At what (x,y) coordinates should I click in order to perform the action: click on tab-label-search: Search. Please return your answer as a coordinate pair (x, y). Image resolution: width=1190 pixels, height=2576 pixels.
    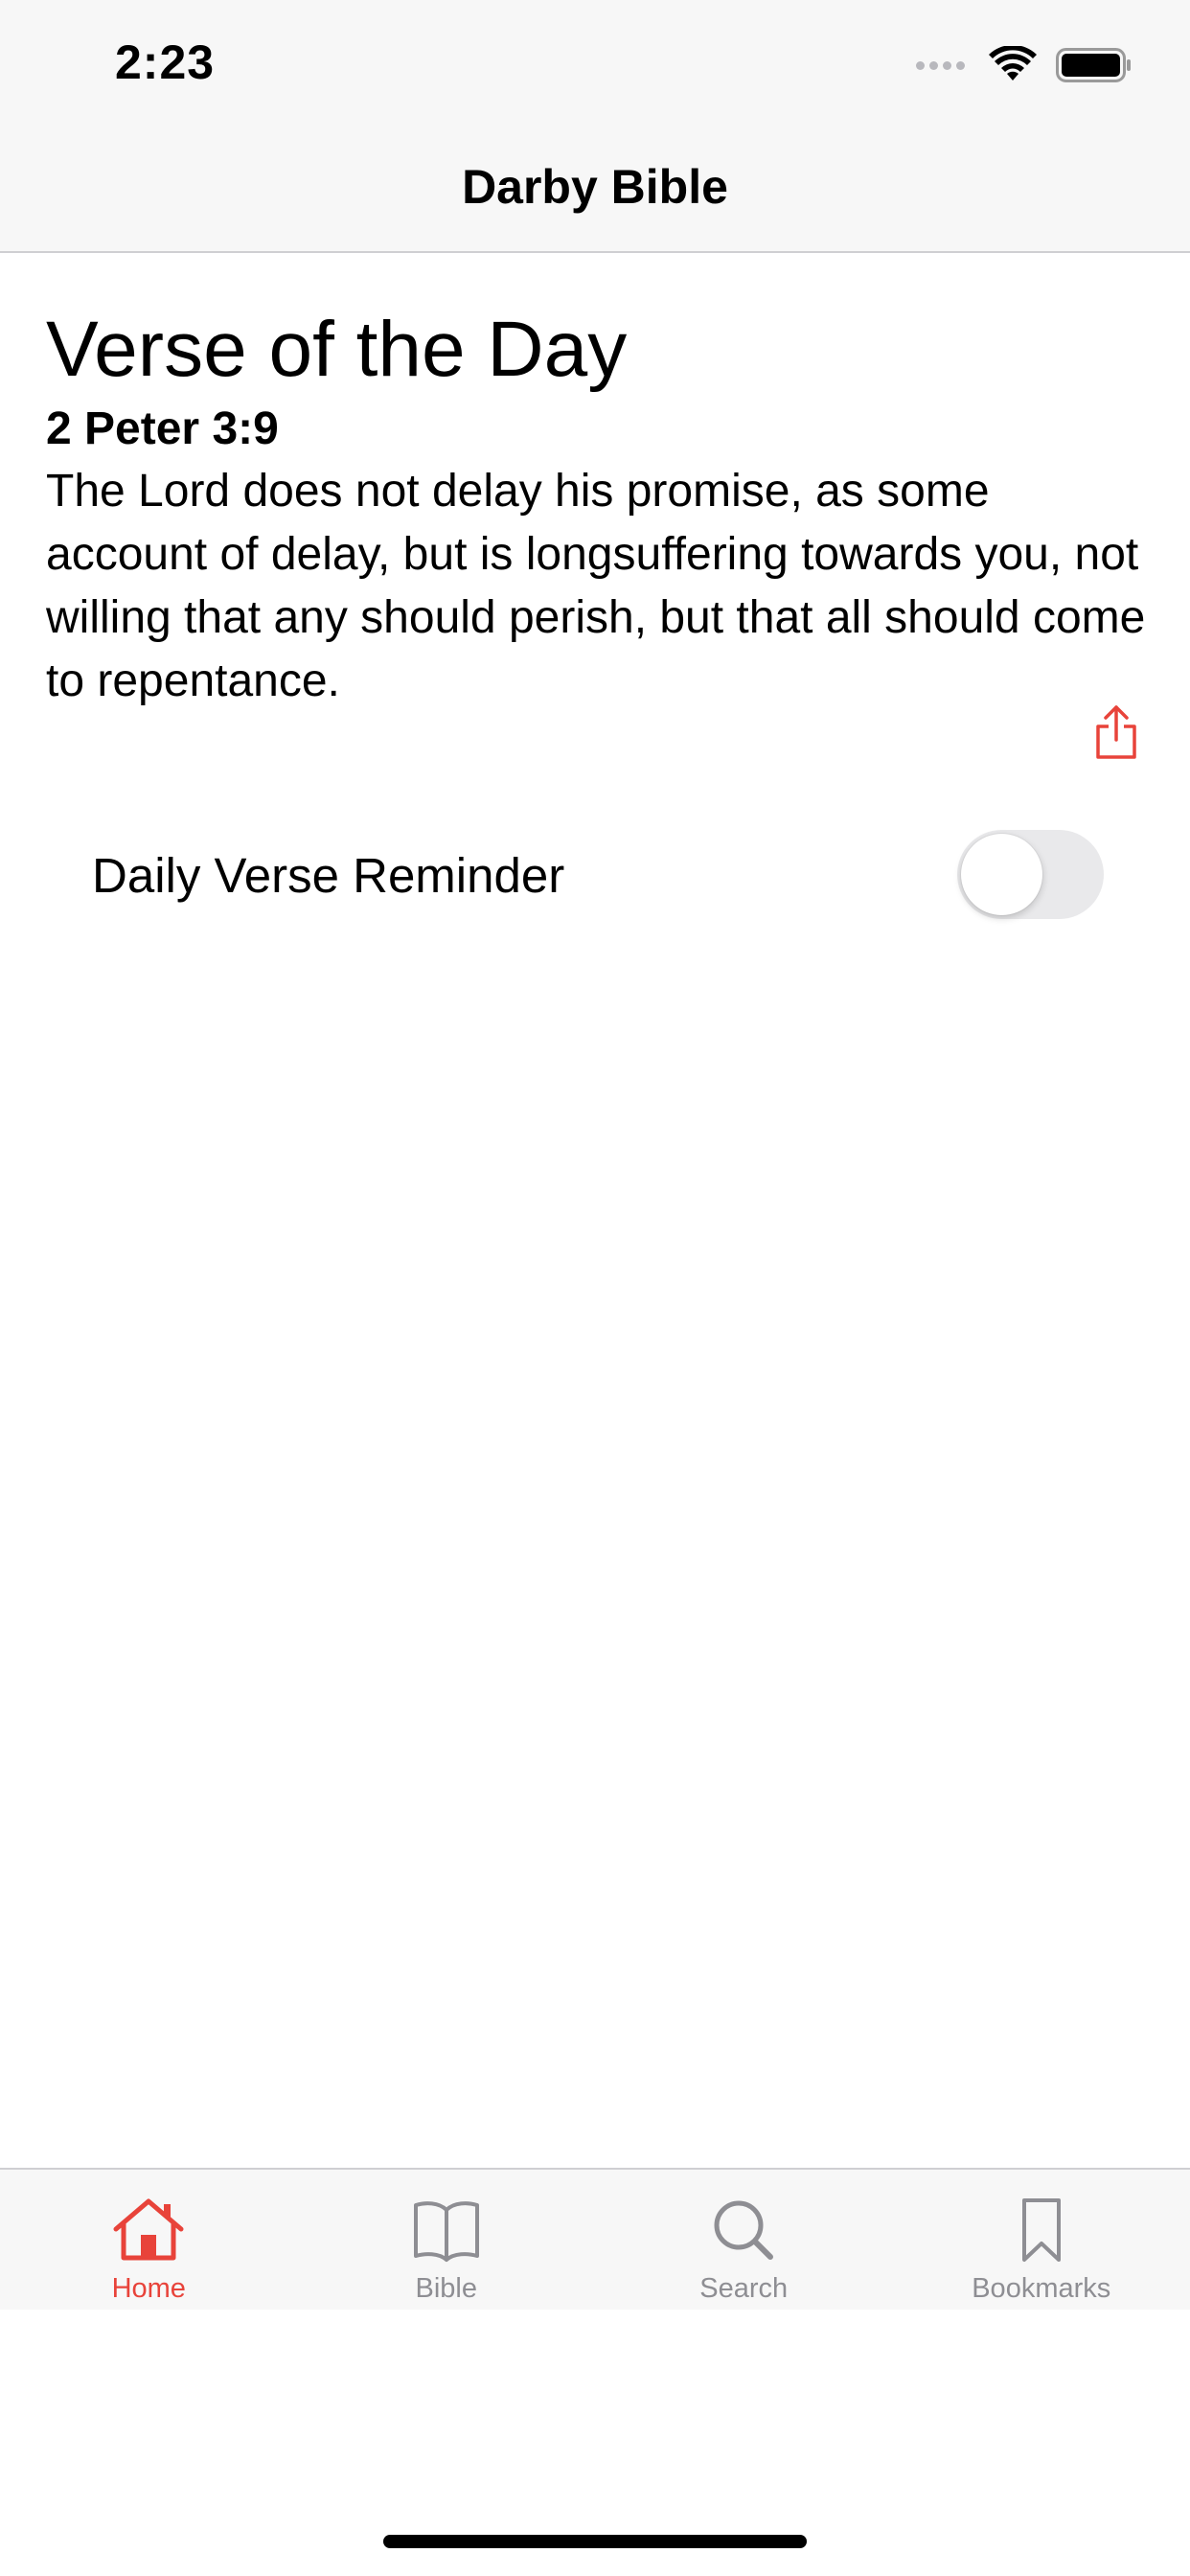
    Looking at the image, I should click on (744, 2288).